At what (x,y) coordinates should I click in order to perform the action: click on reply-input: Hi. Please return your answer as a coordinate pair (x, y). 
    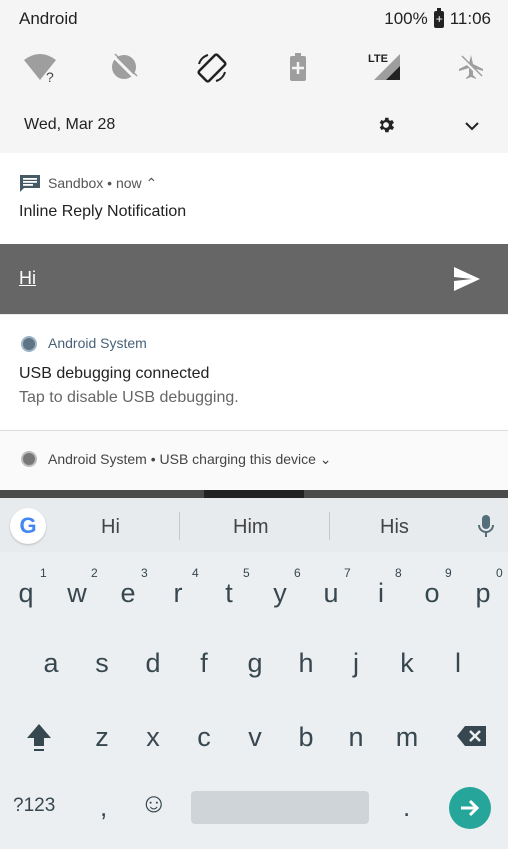
    Looking at the image, I should click on (27, 278).